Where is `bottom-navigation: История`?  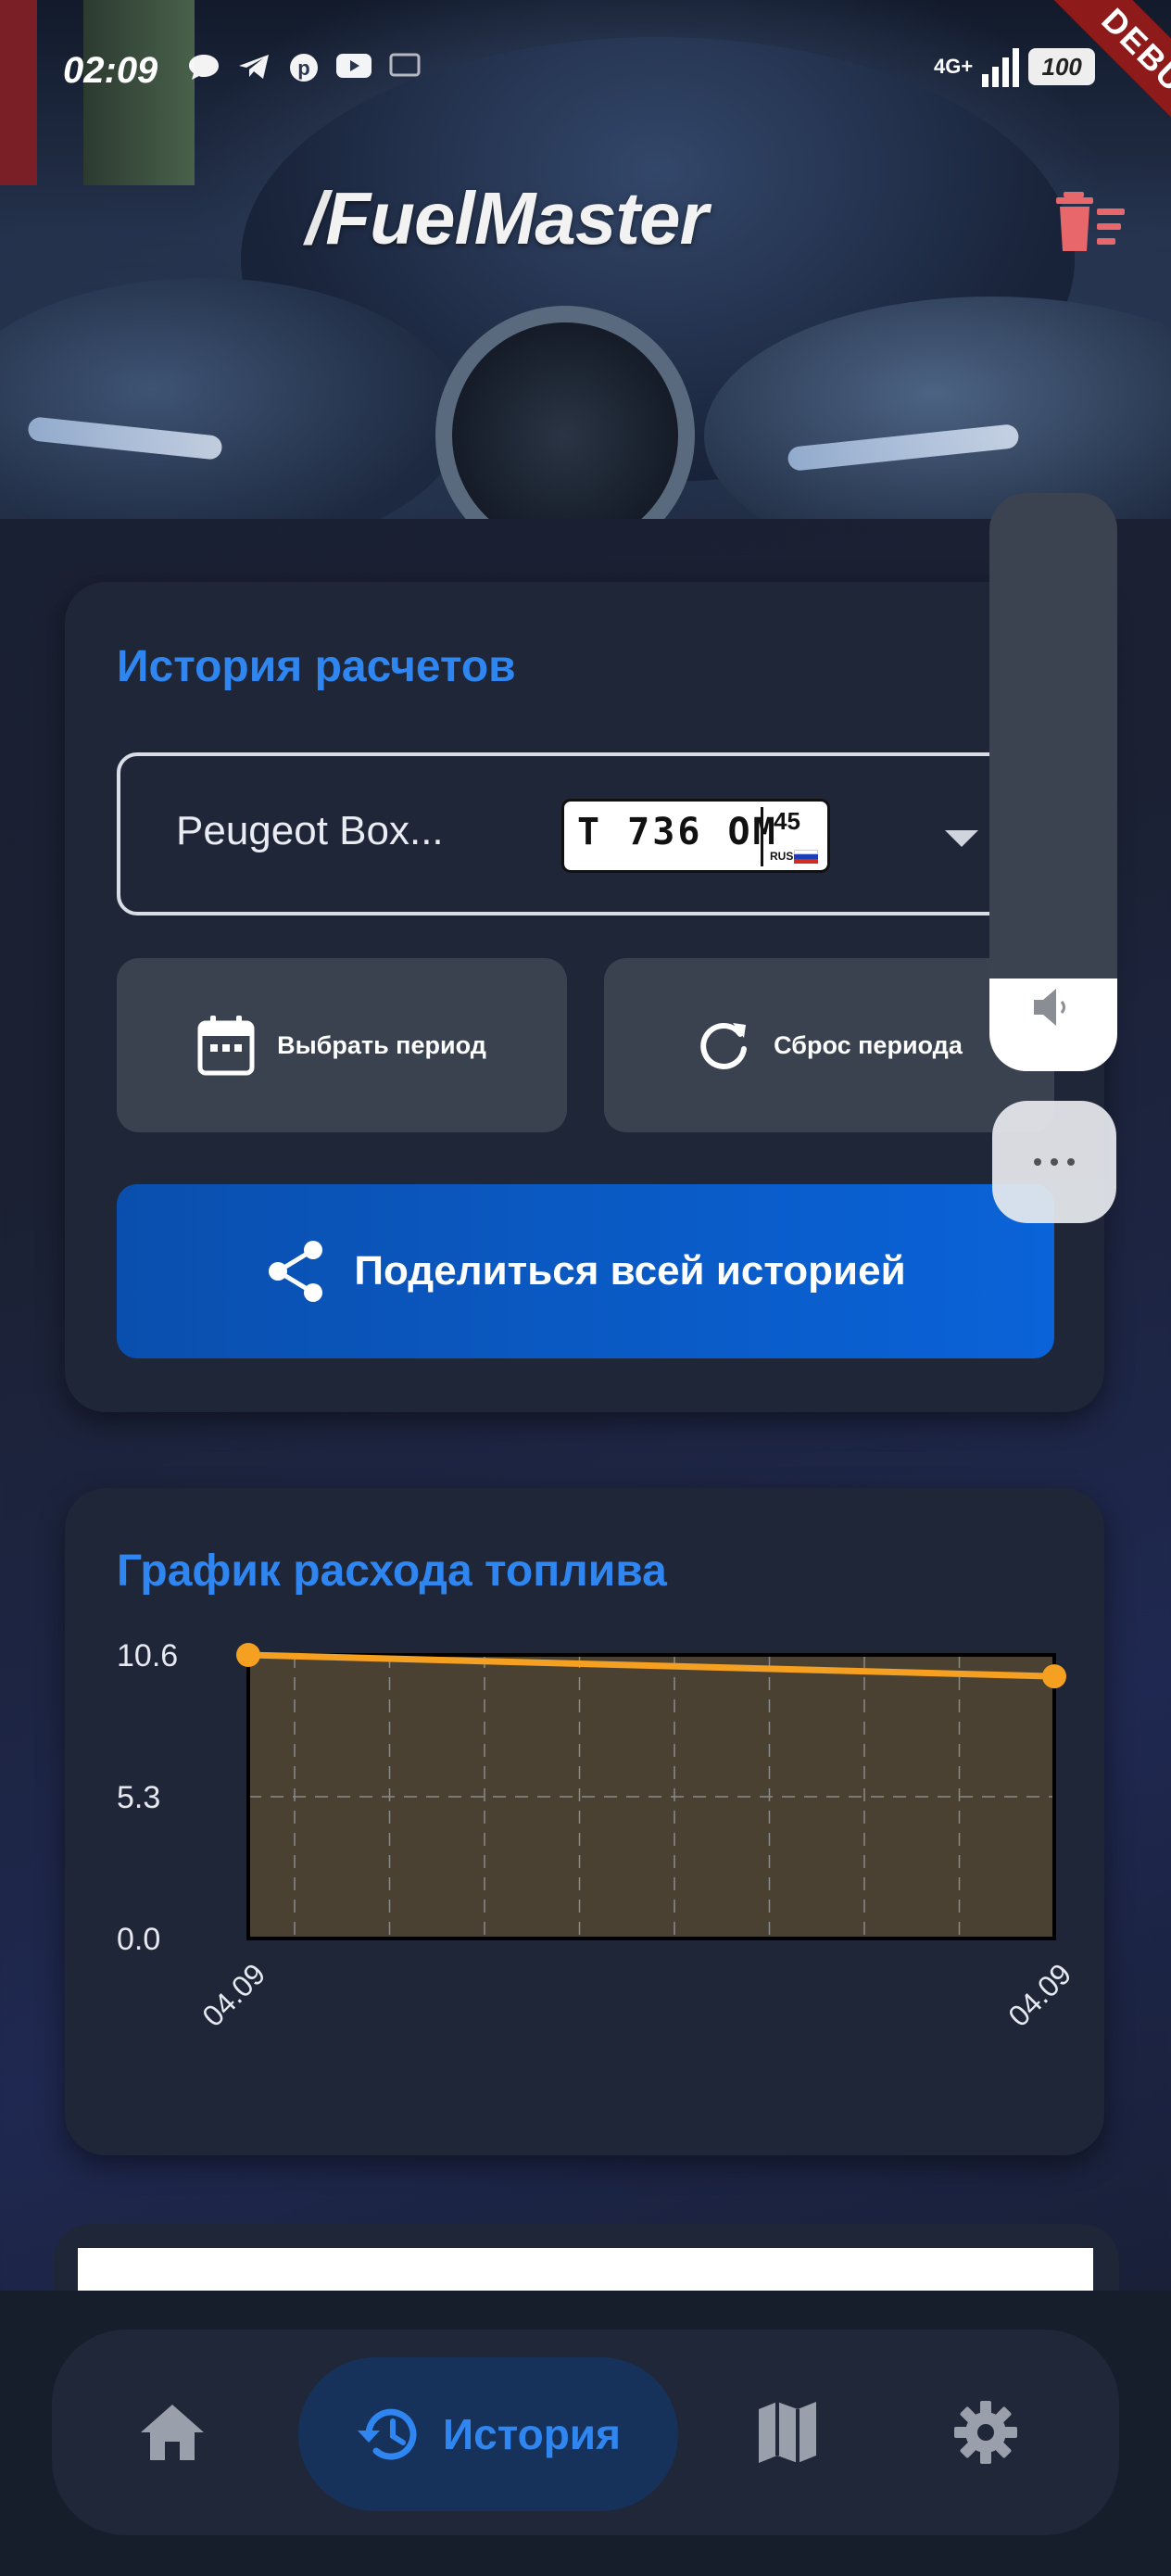
bottom-navigation: История is located at coordinates (585, 2432).